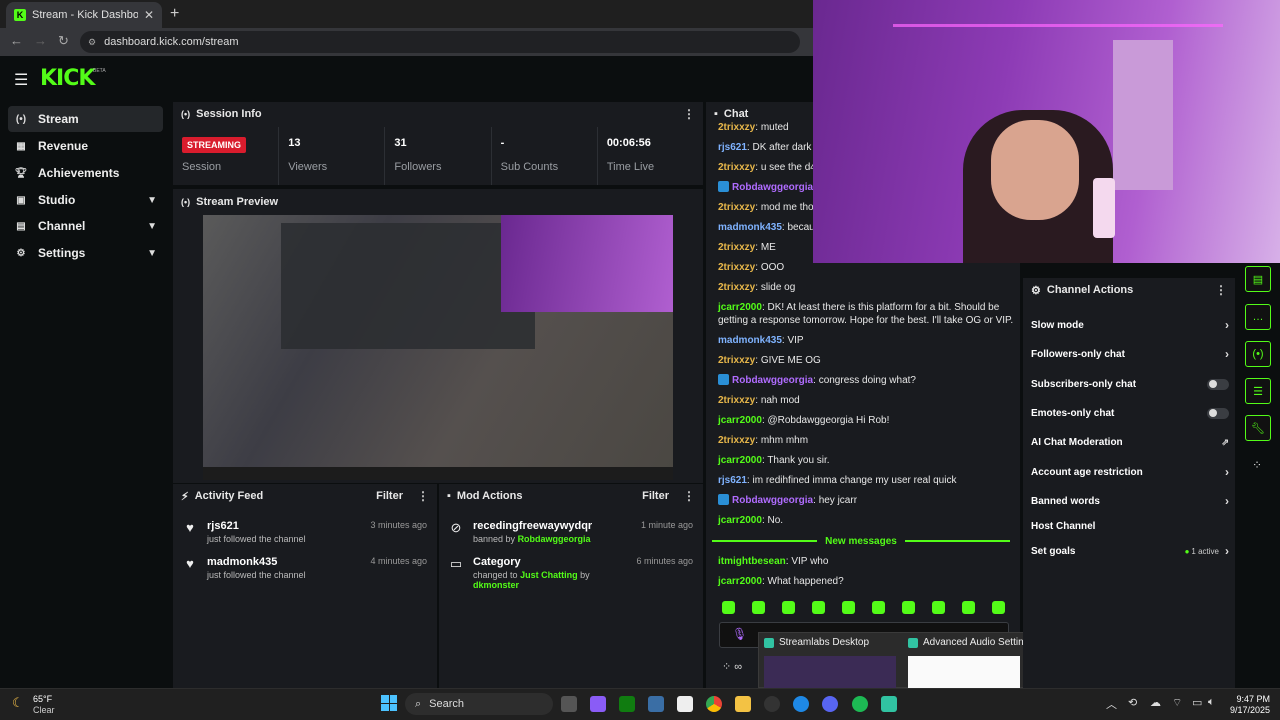 The width and height of the screenshot is (1280, 720). Describe the element at coordinates (1218, 413) in the screenshot. I see `emotes-only-toggle` at that location.